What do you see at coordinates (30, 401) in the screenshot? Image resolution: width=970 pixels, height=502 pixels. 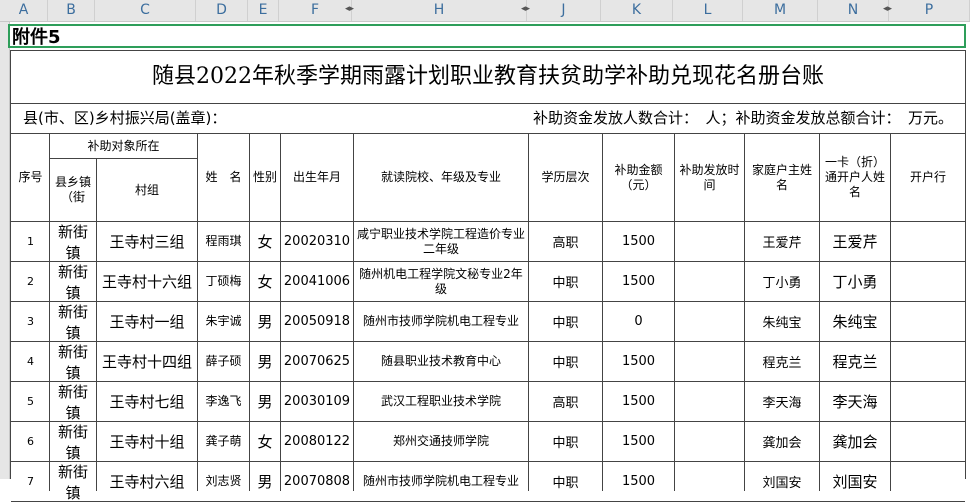 I see `cell-seq: 5` at bounding box center [30, 401].